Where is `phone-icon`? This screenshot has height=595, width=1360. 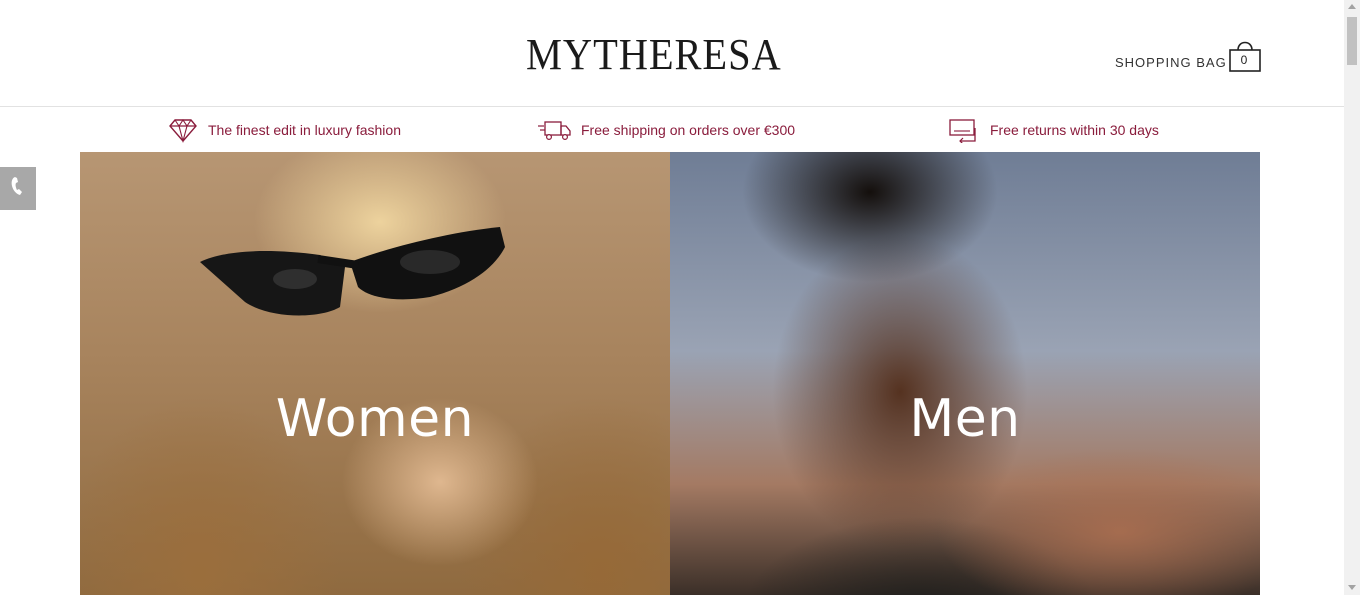
phone-icon is located at coordinates (18, 188).